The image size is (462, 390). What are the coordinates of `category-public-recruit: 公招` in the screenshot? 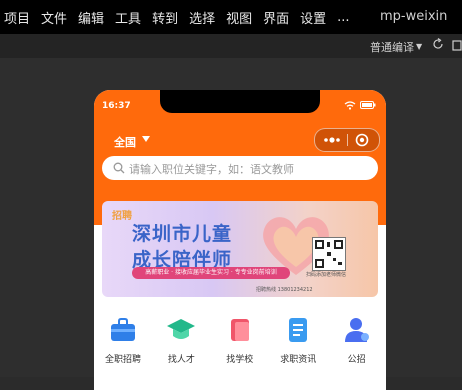 It's located at (357, 340).